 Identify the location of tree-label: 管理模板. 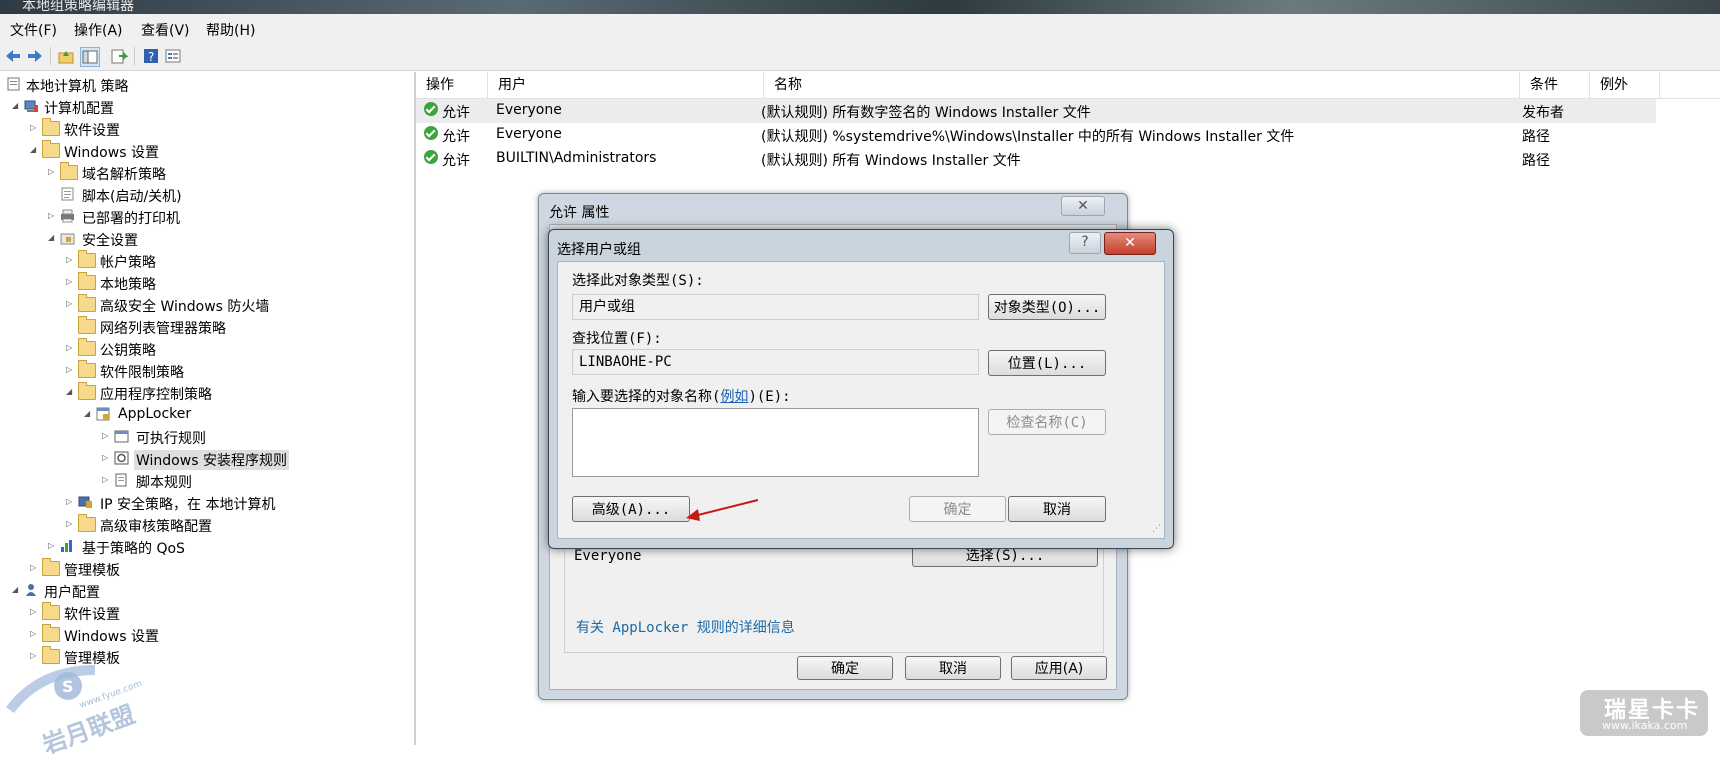
(92, 571).